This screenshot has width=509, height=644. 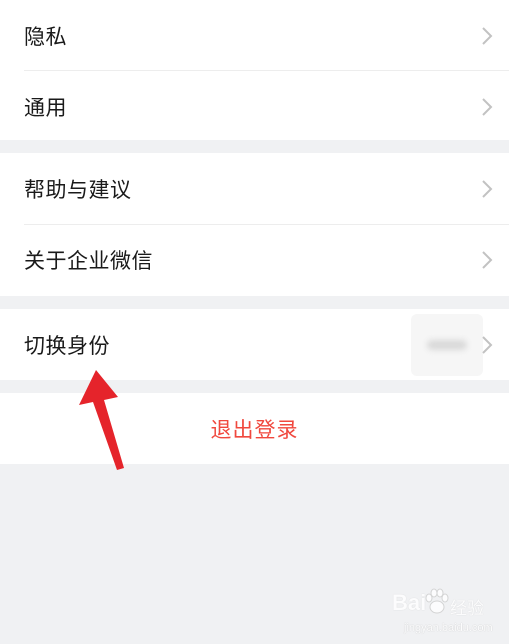 What do you see at coordinates (78, 189) in the screenshot?
I see `settings-item-label: 帮助与建议` at bounding box center [78, 189].